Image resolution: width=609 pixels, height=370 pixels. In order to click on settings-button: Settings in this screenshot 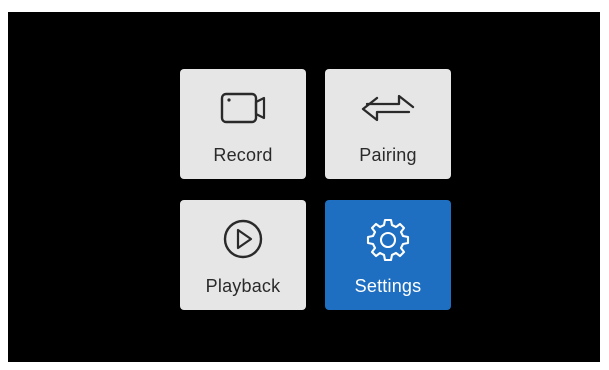, I will do `click(388, 255)`.